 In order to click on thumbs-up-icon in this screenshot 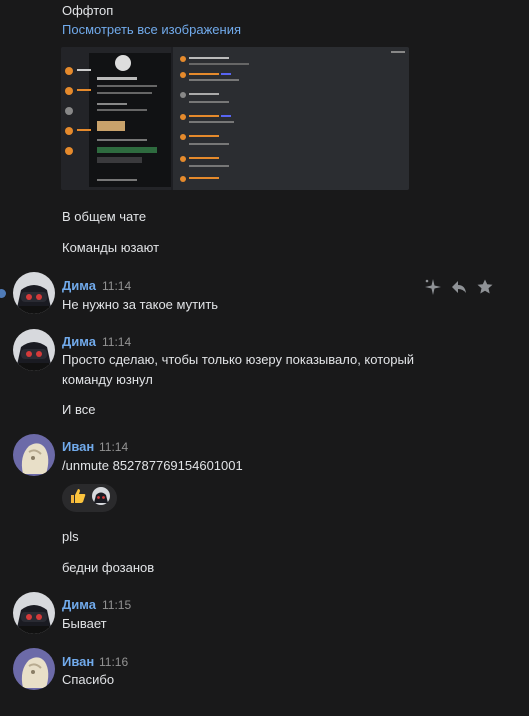, I will do `click(78, 498)`.